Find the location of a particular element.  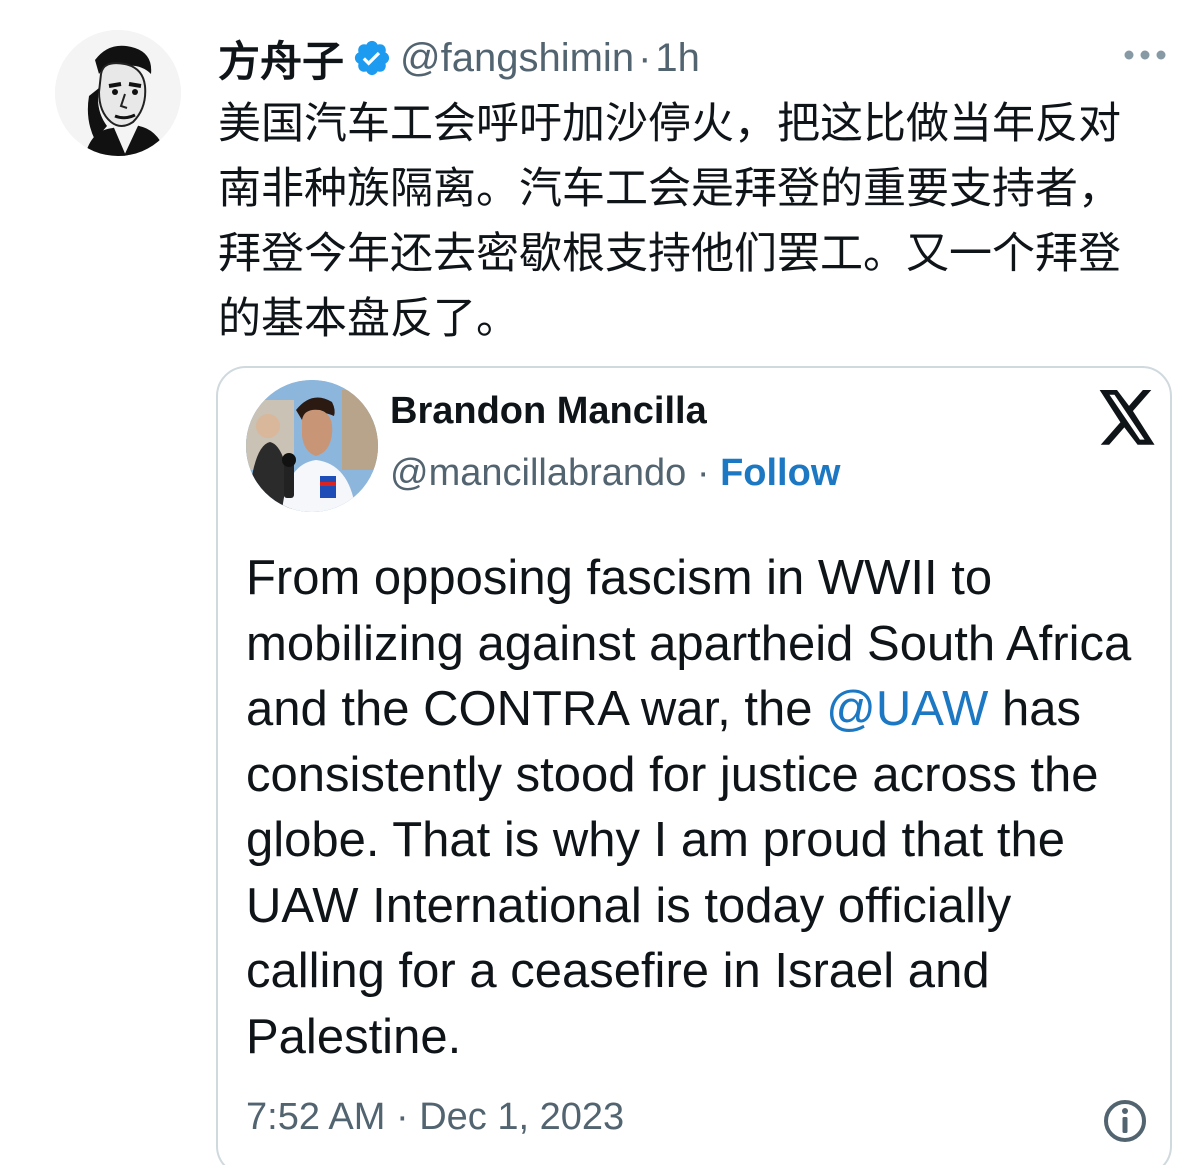

tweet-time: 1h is located at coordinates (677, 58).